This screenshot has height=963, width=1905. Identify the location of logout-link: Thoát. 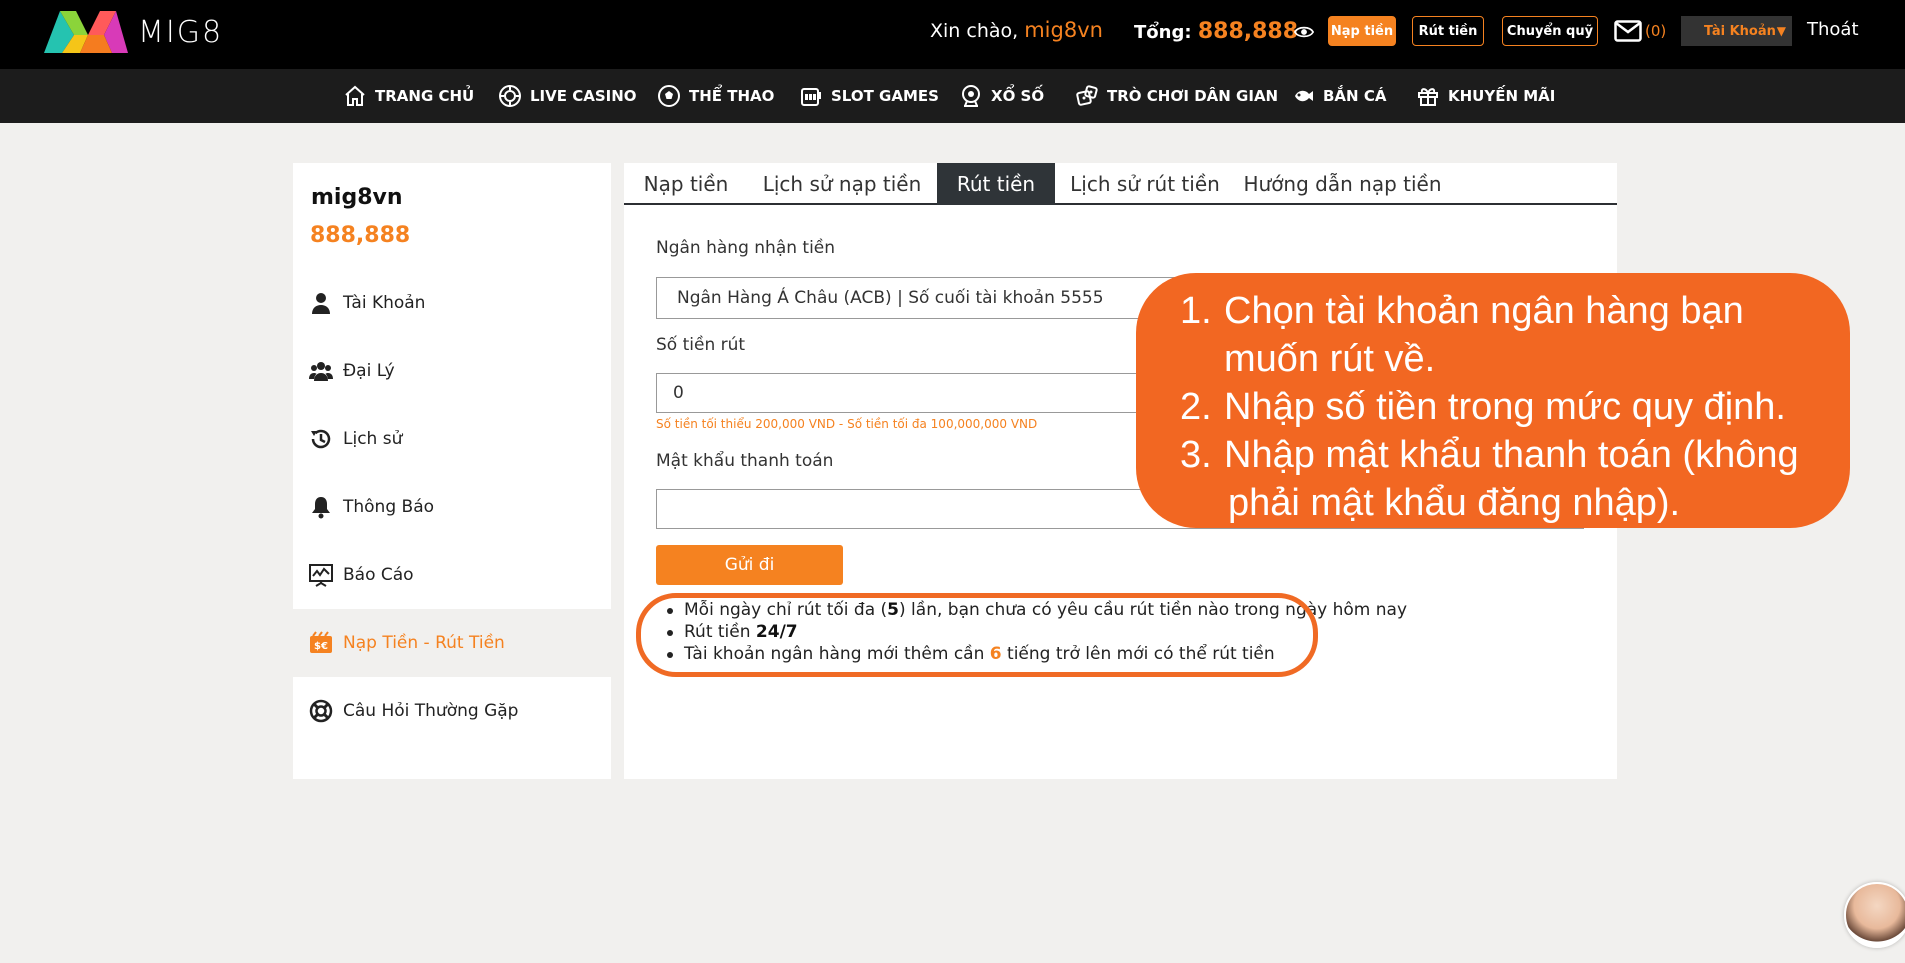
(1833, 29).